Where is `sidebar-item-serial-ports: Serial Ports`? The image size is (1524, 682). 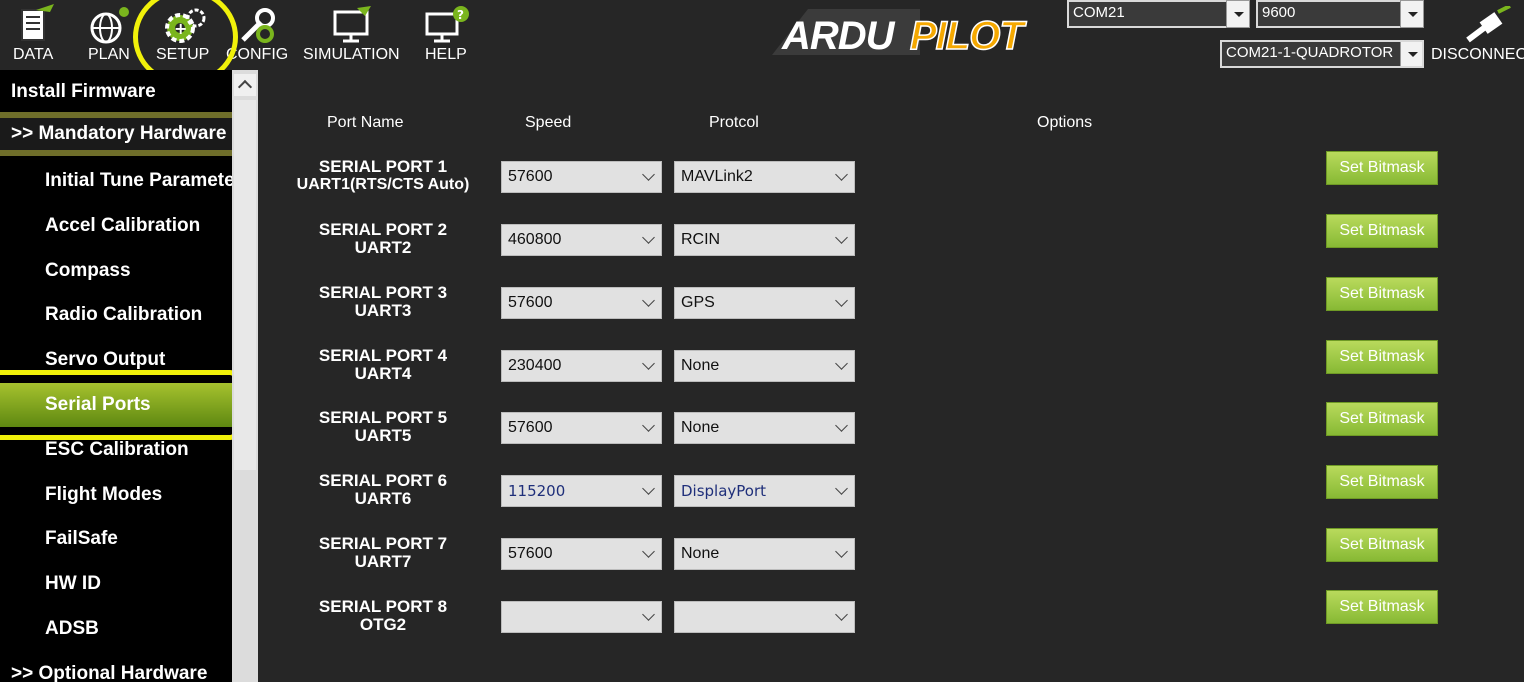 sidebar-item-serial-ports: Serial Ports is located at coordinates (116, 405).